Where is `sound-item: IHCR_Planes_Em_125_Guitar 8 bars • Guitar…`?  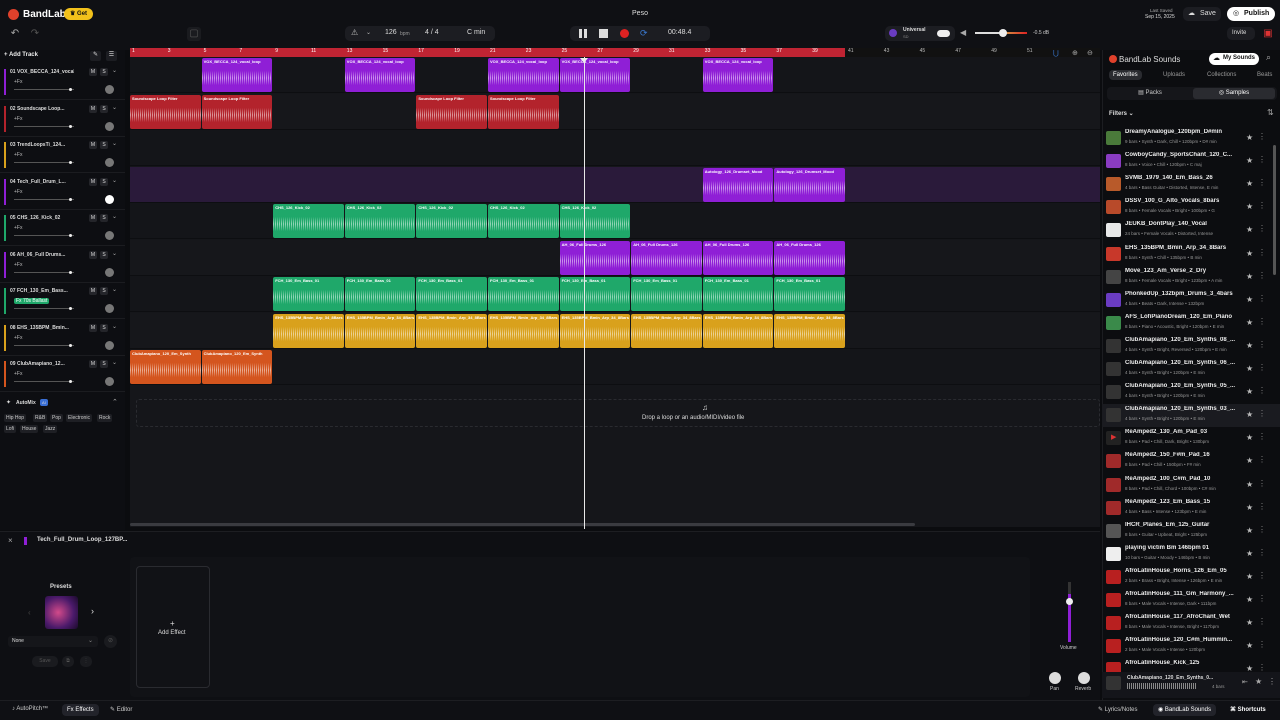
sound-item: IHCR_Planes_Em_125_Guitar 8 bars • Guitar… is located at coordinates (1191, 531).